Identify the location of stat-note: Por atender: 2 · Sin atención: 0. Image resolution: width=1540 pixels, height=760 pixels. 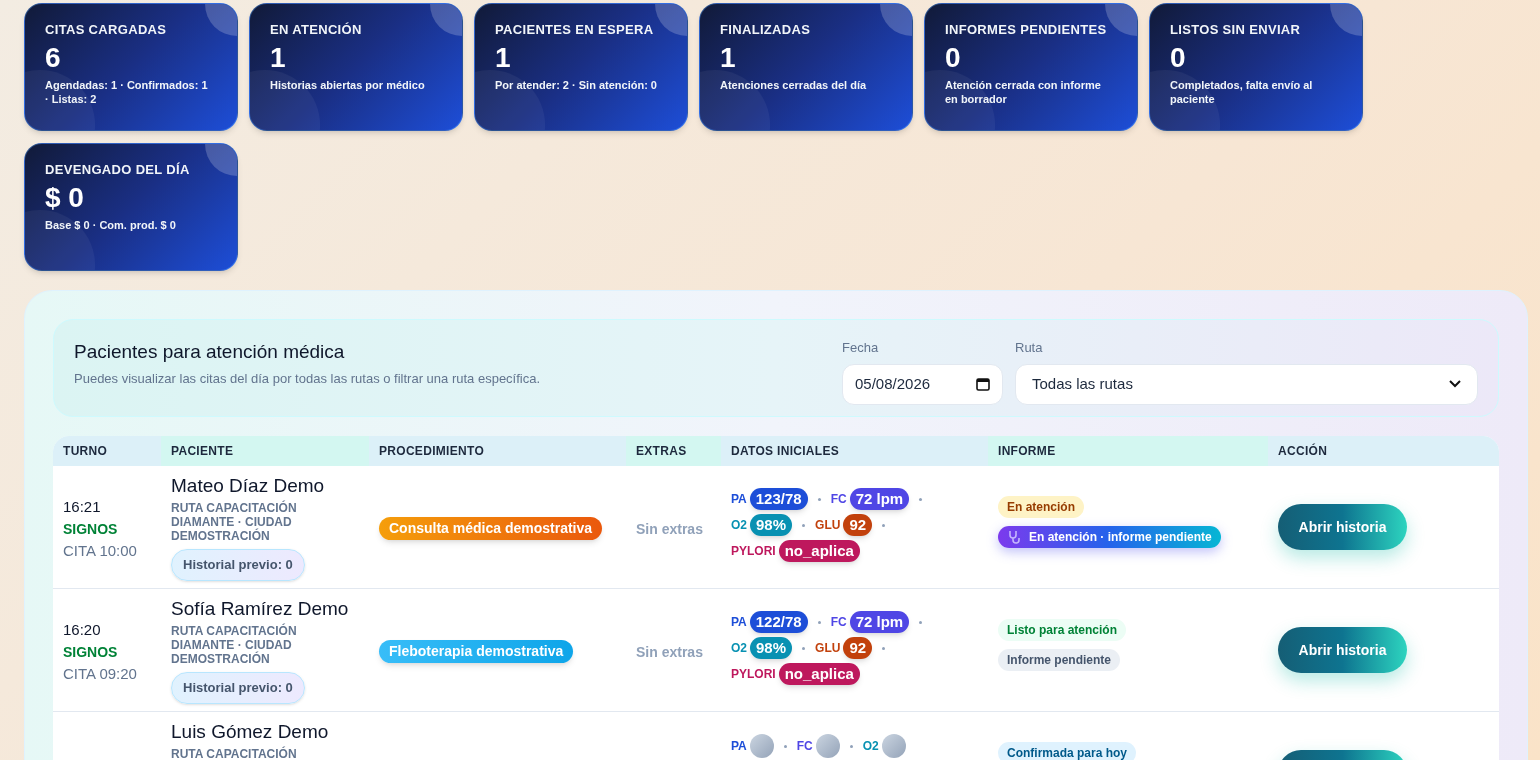
(576, 84).